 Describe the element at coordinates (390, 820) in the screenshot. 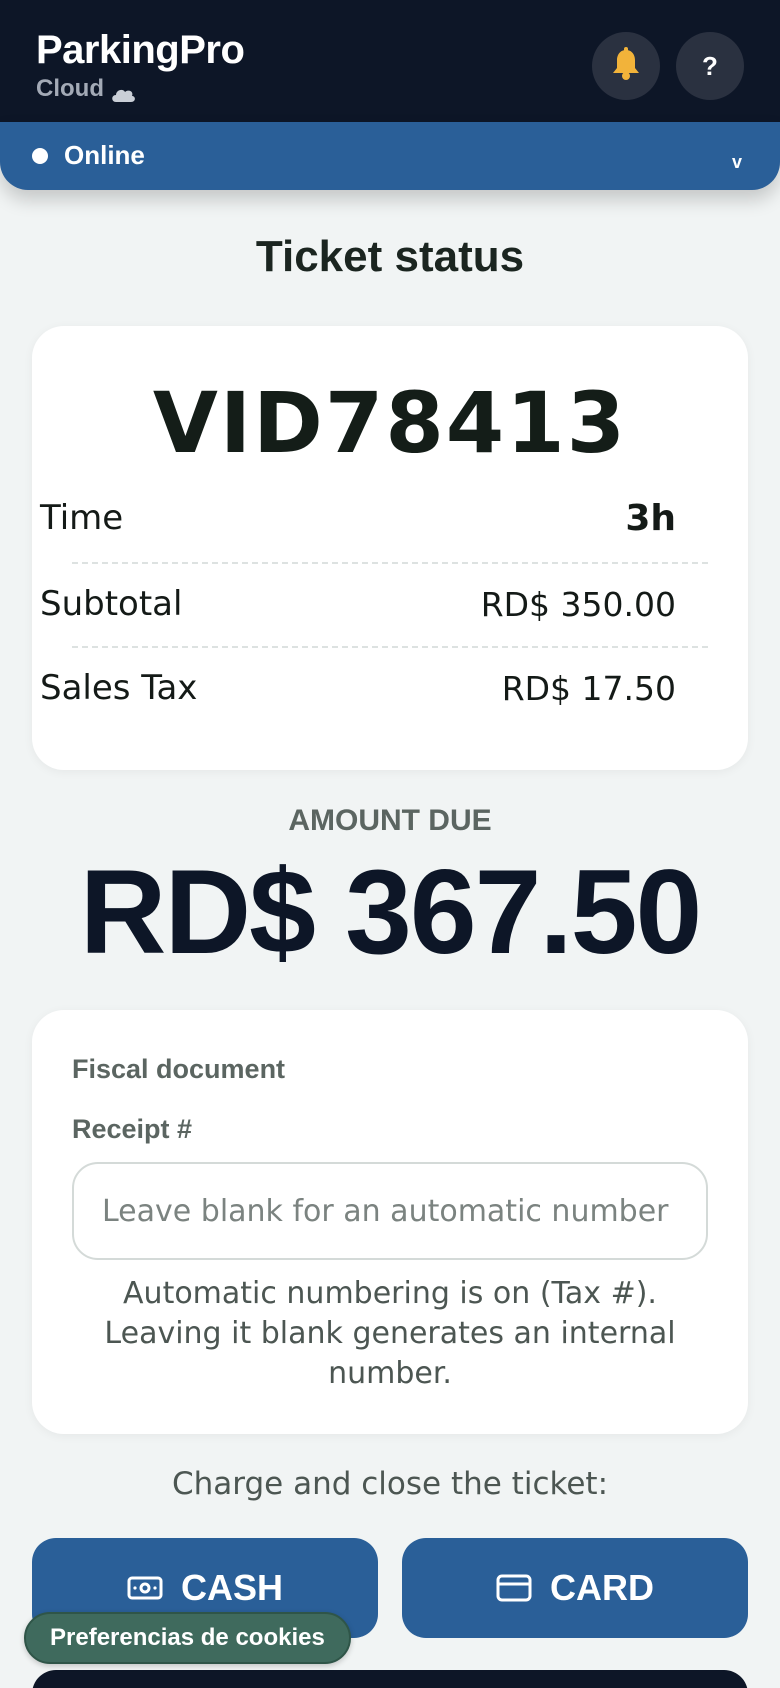

I see `amount-due-label: AMOUNT DUE` at that location.